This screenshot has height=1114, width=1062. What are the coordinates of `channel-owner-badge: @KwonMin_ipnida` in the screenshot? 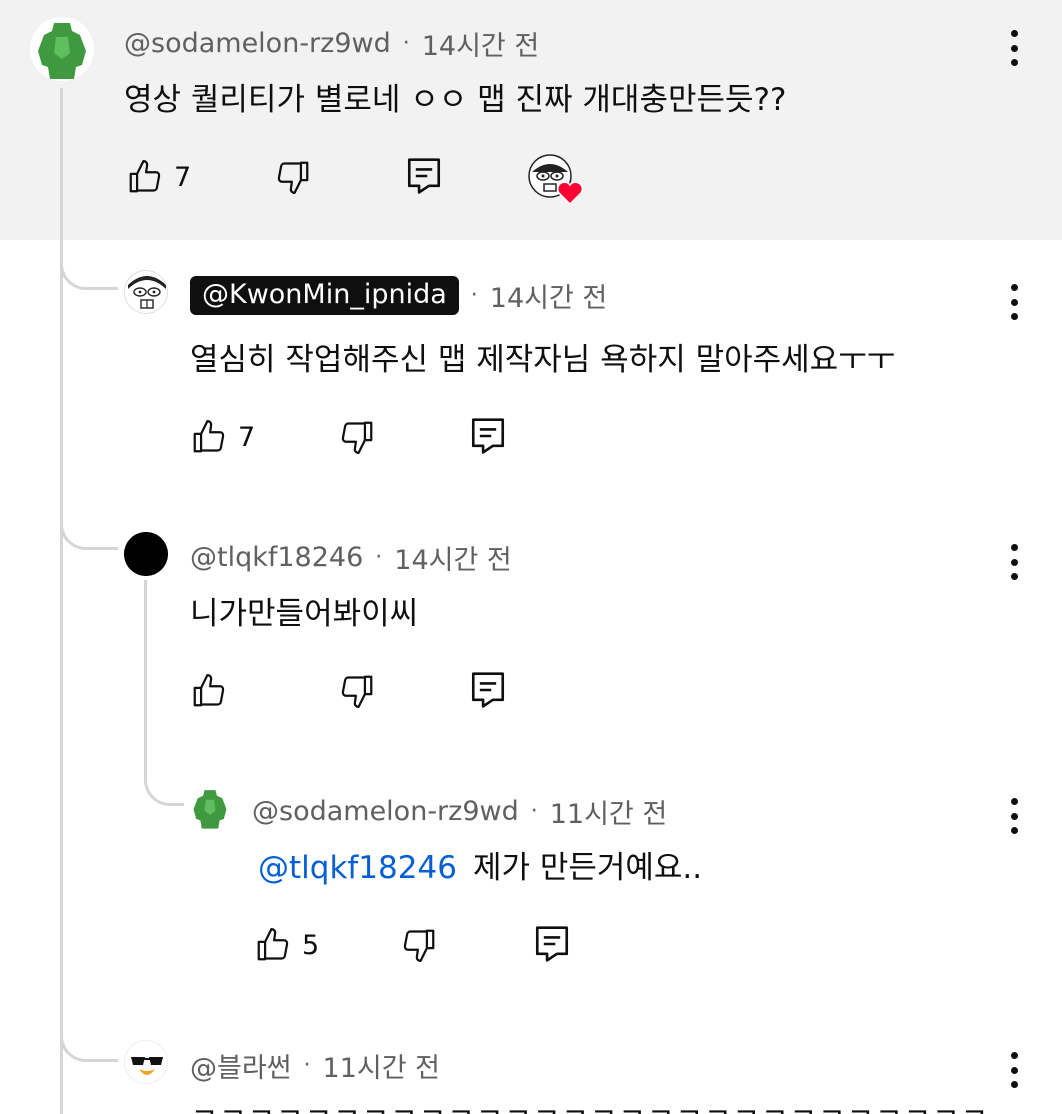 It's located at (324, 295).